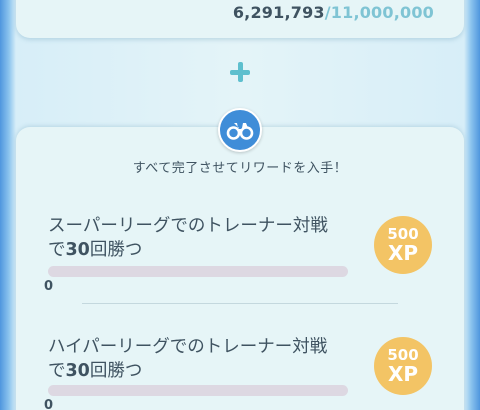  Describe the element at coordinates (188, 347) in the screenshot. I see `task-title-line1: ハイパーリーグでのトレーナー対戦` at that location.